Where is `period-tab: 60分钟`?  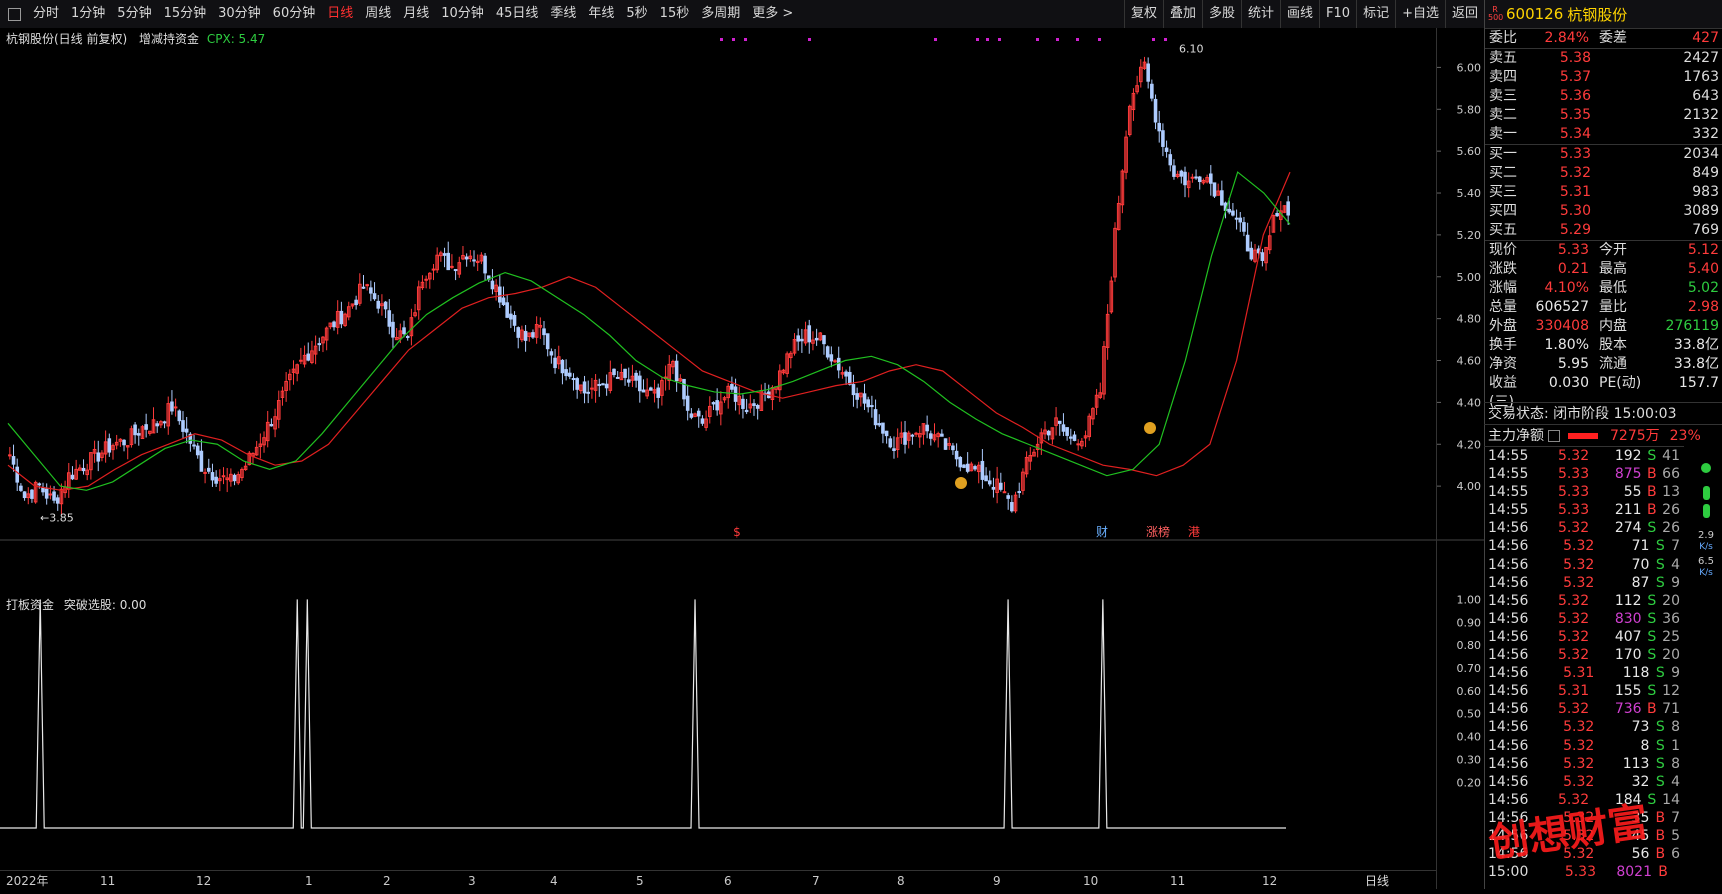
period-tab: 60分钟 is located at coordinates (294, 14).